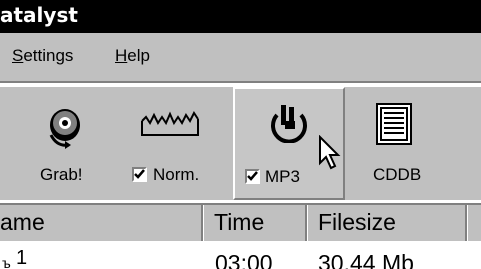 This screenshot has height=269, width=481. Describe the element at coordinates (282, 176) in the screenshot. I see `mp3-label: MP3` at that location.